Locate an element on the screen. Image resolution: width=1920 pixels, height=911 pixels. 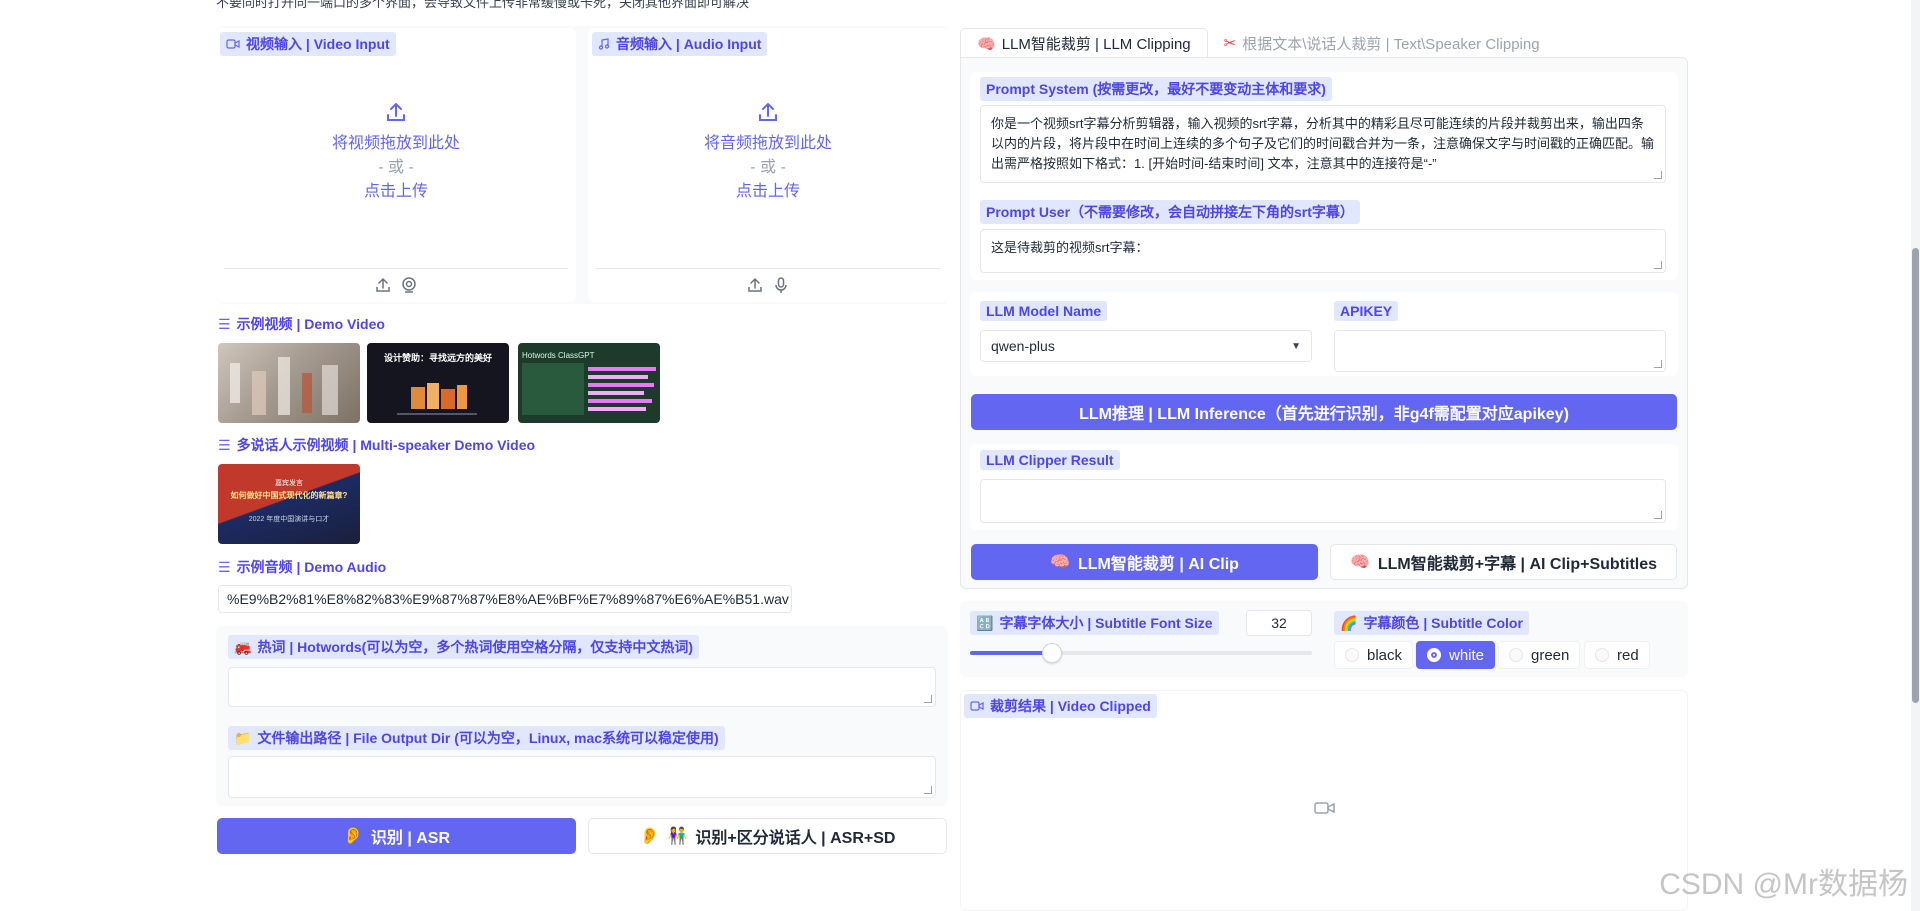
prompt-system-label: Prompt System (按需更改，最好不要变动主体和要求) is located at coordinates (1156, 89).